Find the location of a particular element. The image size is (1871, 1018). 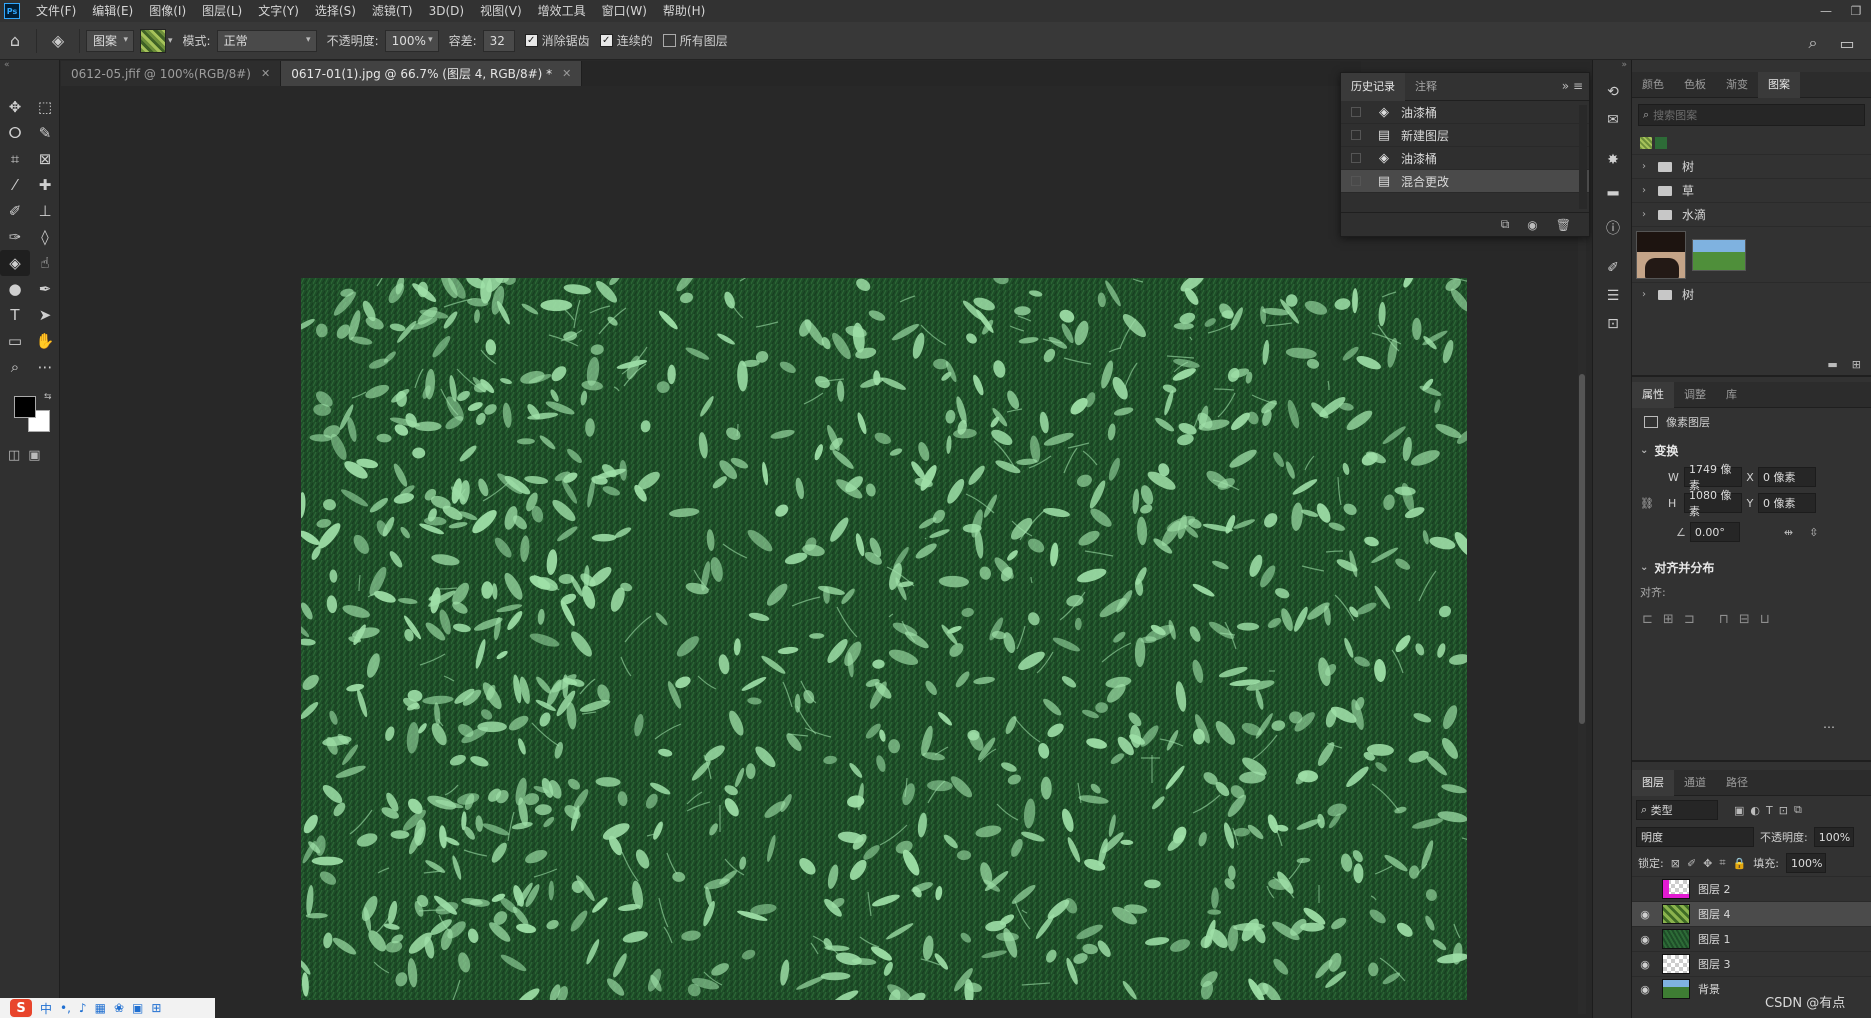

minimize-icon: — is located at coordinates (1826, 11).